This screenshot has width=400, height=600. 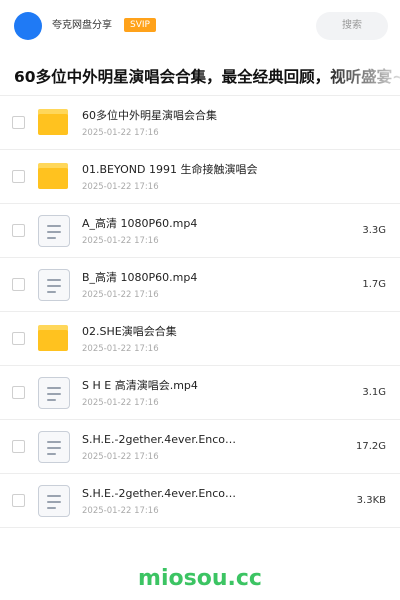 I want to click on share-user-name: 夸克网盘分享, so click(x=82, y=25).